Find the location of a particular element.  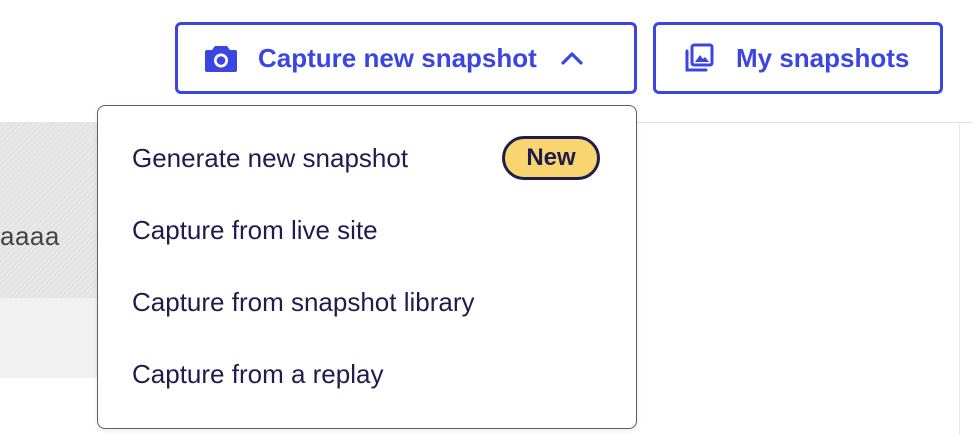

camera-icon is located at coordinates (221, 58).